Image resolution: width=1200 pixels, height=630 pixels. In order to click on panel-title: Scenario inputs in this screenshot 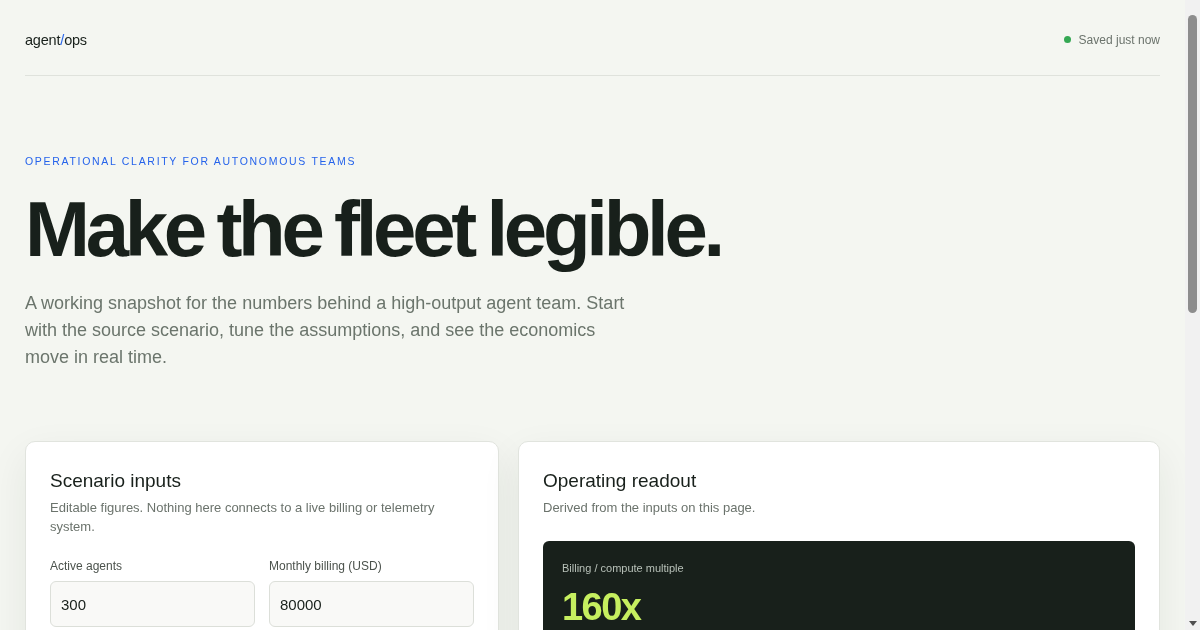, I will do `click(116, 481)`.